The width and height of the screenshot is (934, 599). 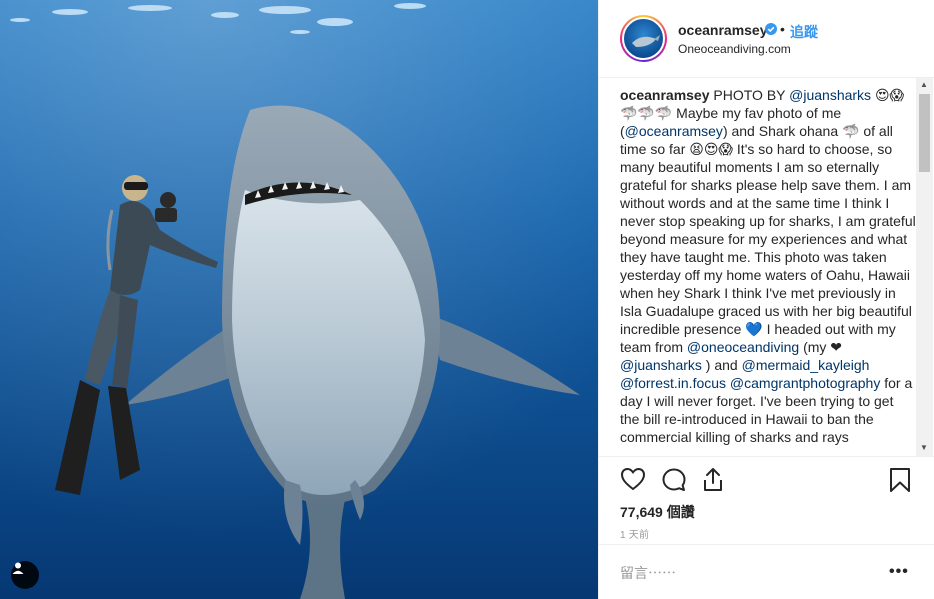 What do you see at coordinates (641, 512) in the screenshot?
I see `likes-number: 77,649` at bounding box center [641, 512].